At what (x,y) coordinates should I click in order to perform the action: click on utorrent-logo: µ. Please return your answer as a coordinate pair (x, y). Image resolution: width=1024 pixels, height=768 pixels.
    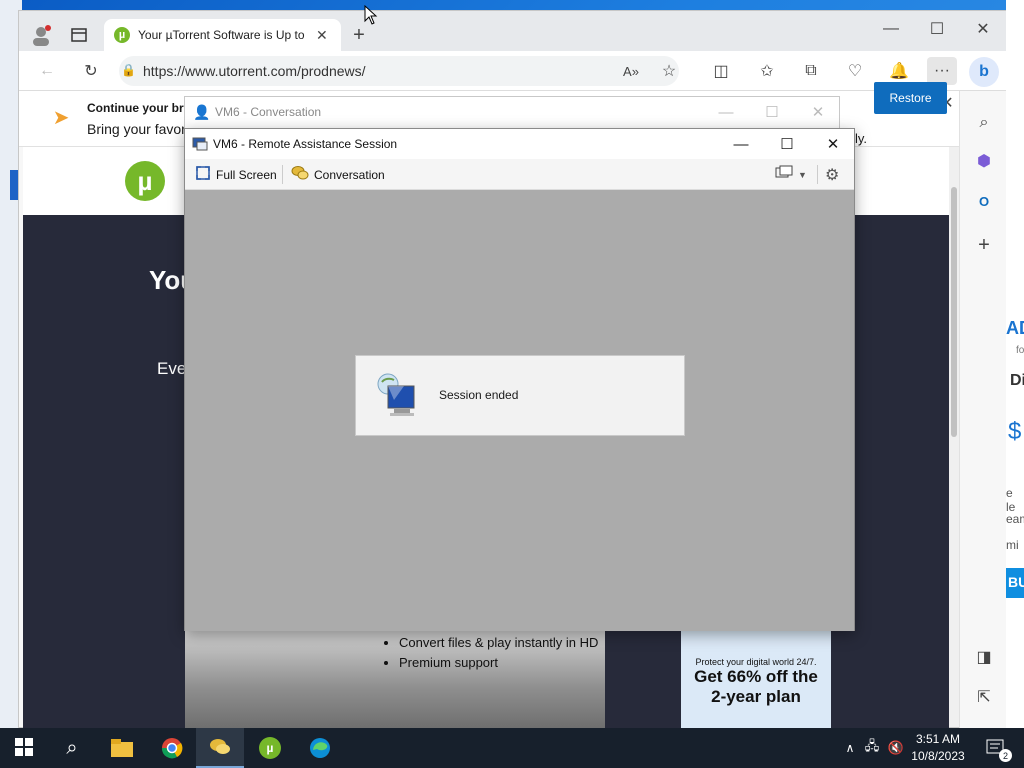
    Looking at the image, I should click on (145, 181).